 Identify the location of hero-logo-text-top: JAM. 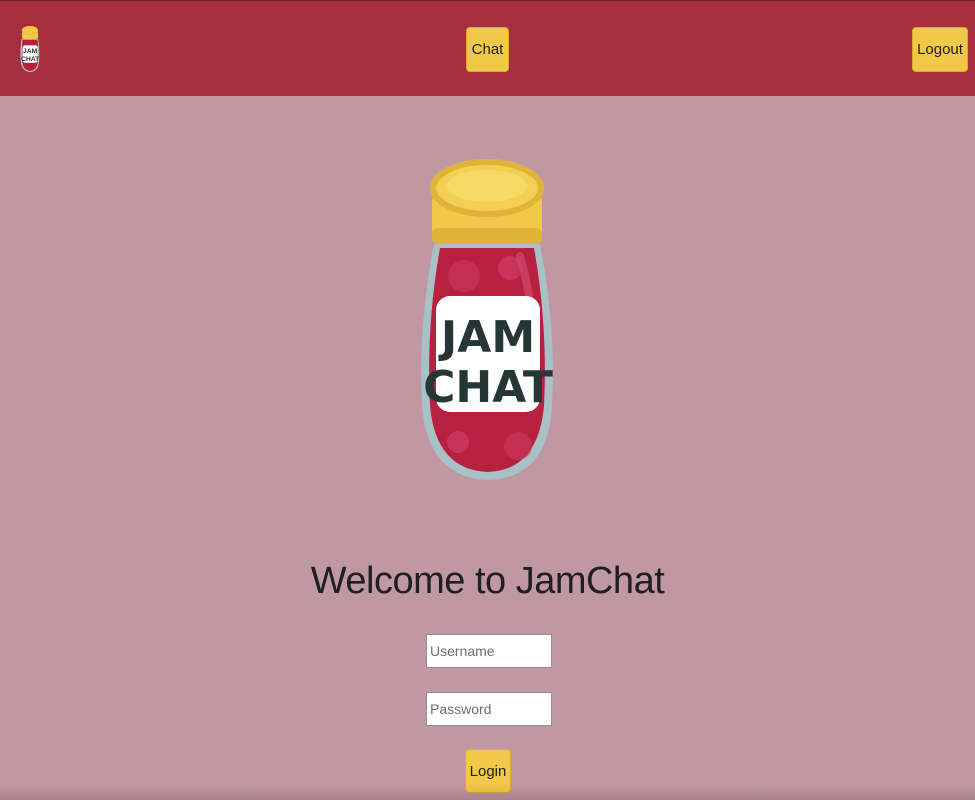
(486, 337).